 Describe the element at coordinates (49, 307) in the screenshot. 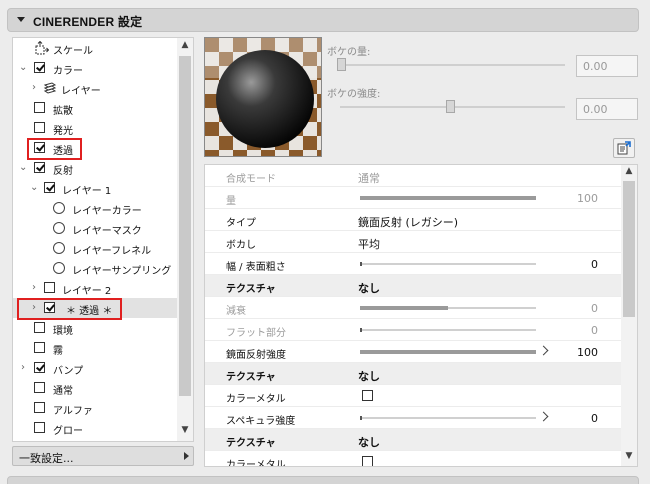

I see `checkbox-transparency-layer` at that location.